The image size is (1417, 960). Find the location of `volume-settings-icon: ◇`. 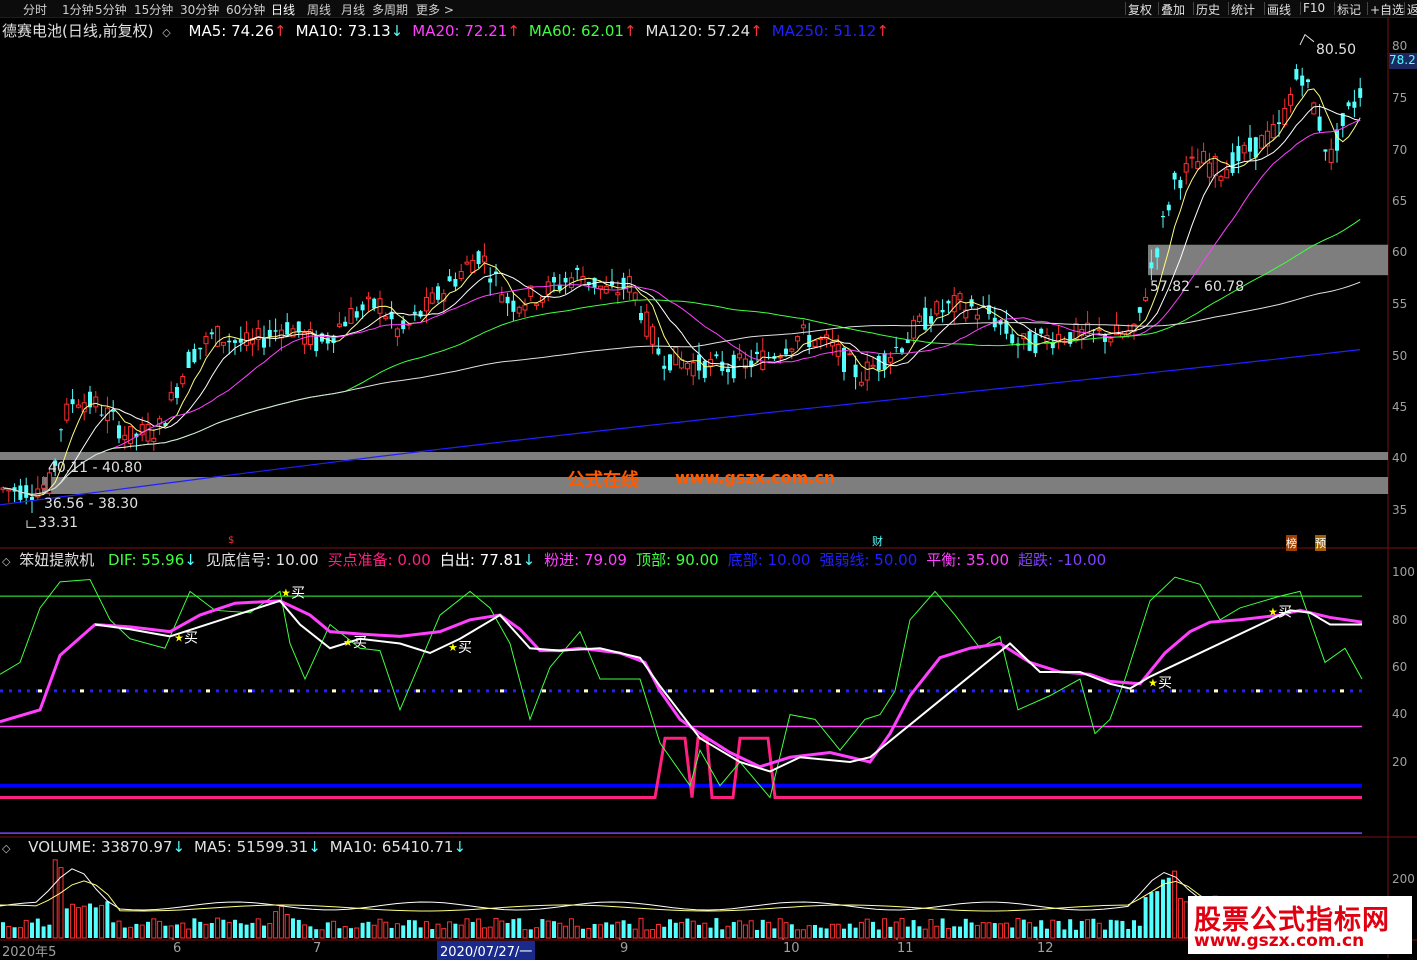

volume-settings-icon: ◇ is located at coordinates (6, 848).